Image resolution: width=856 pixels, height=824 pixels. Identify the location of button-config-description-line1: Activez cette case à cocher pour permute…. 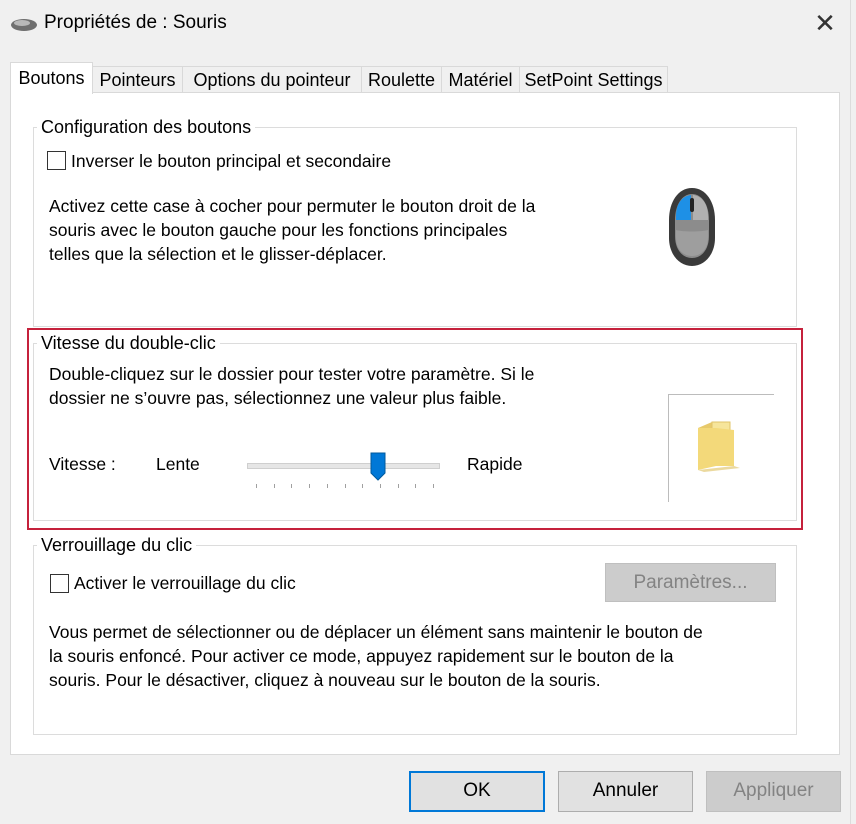
(292, 206).